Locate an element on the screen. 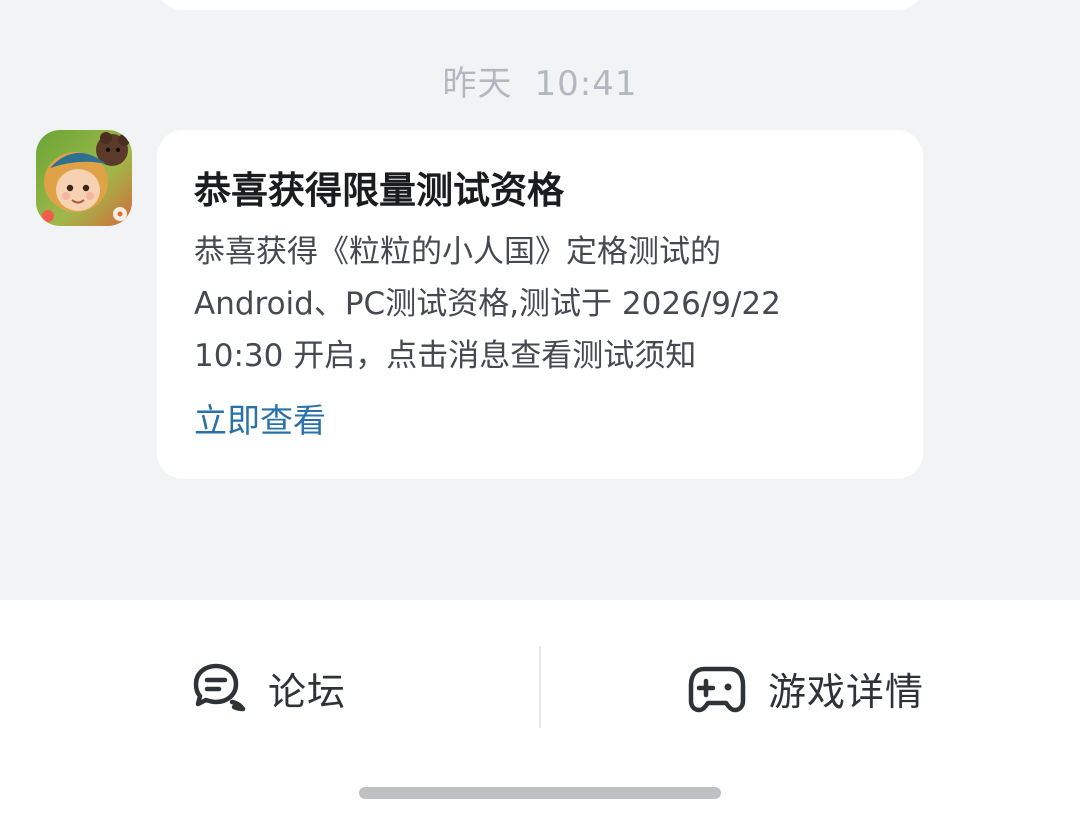 The height and width of the screenshot is (822, 1080). timestamp-time: 10:41 is located at coordinates (586, 84).